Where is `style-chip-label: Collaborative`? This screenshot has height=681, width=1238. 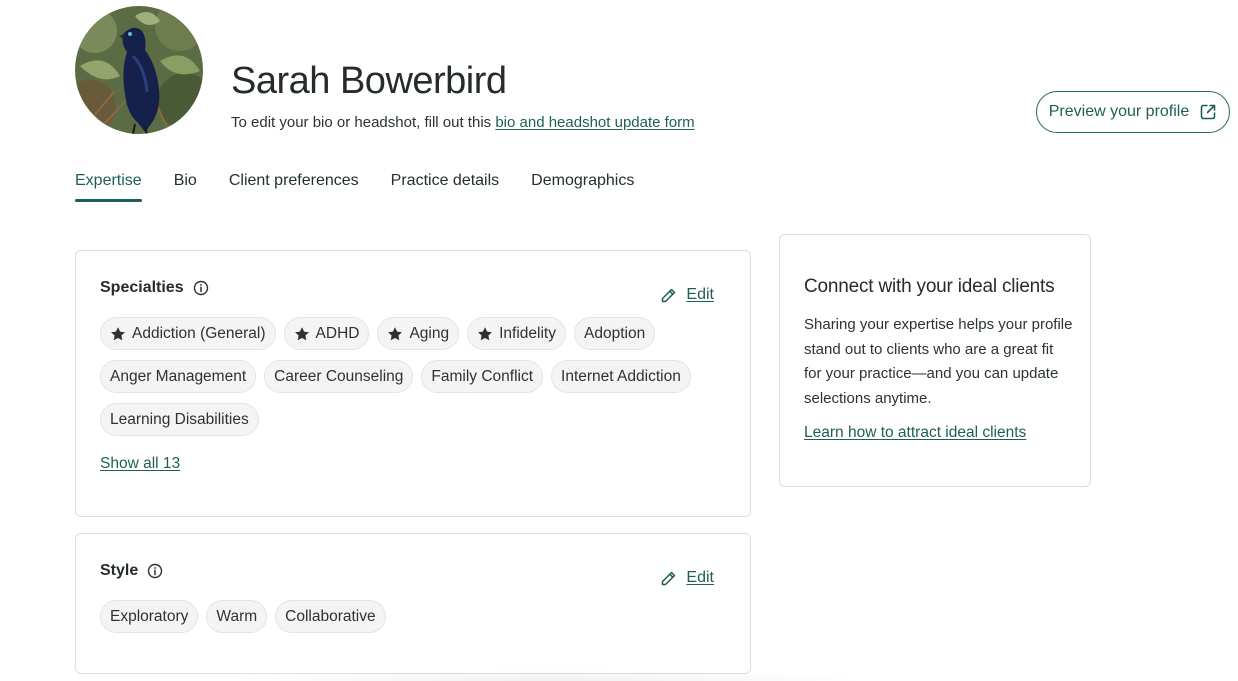 style-chip-label: Collaborative is located at coordinates (330, 616).